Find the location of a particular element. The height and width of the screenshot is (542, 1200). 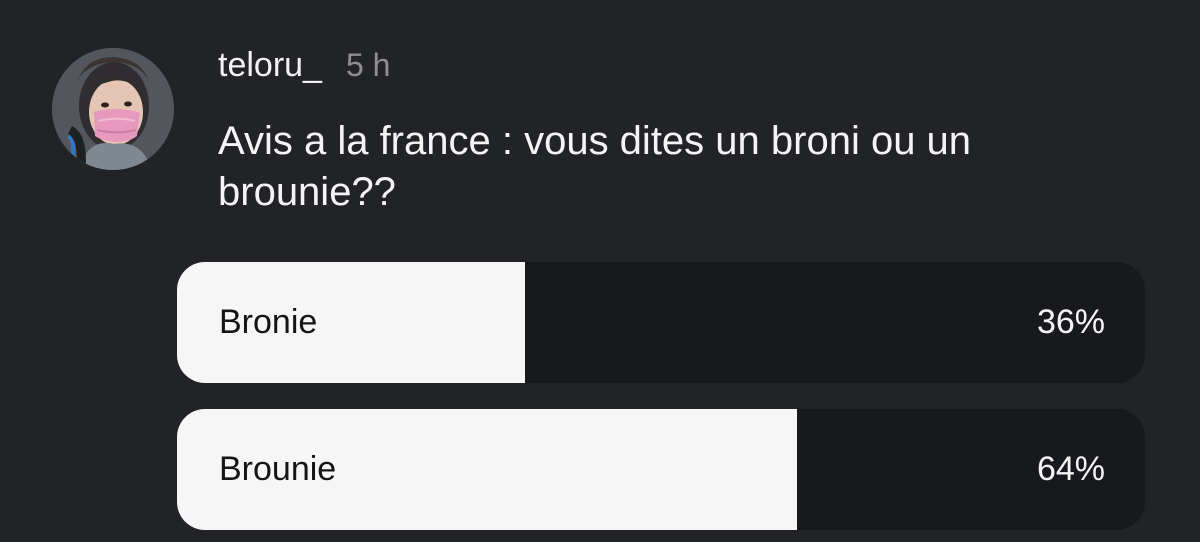

profile-photo-icon is located at coordinates (113, 109).